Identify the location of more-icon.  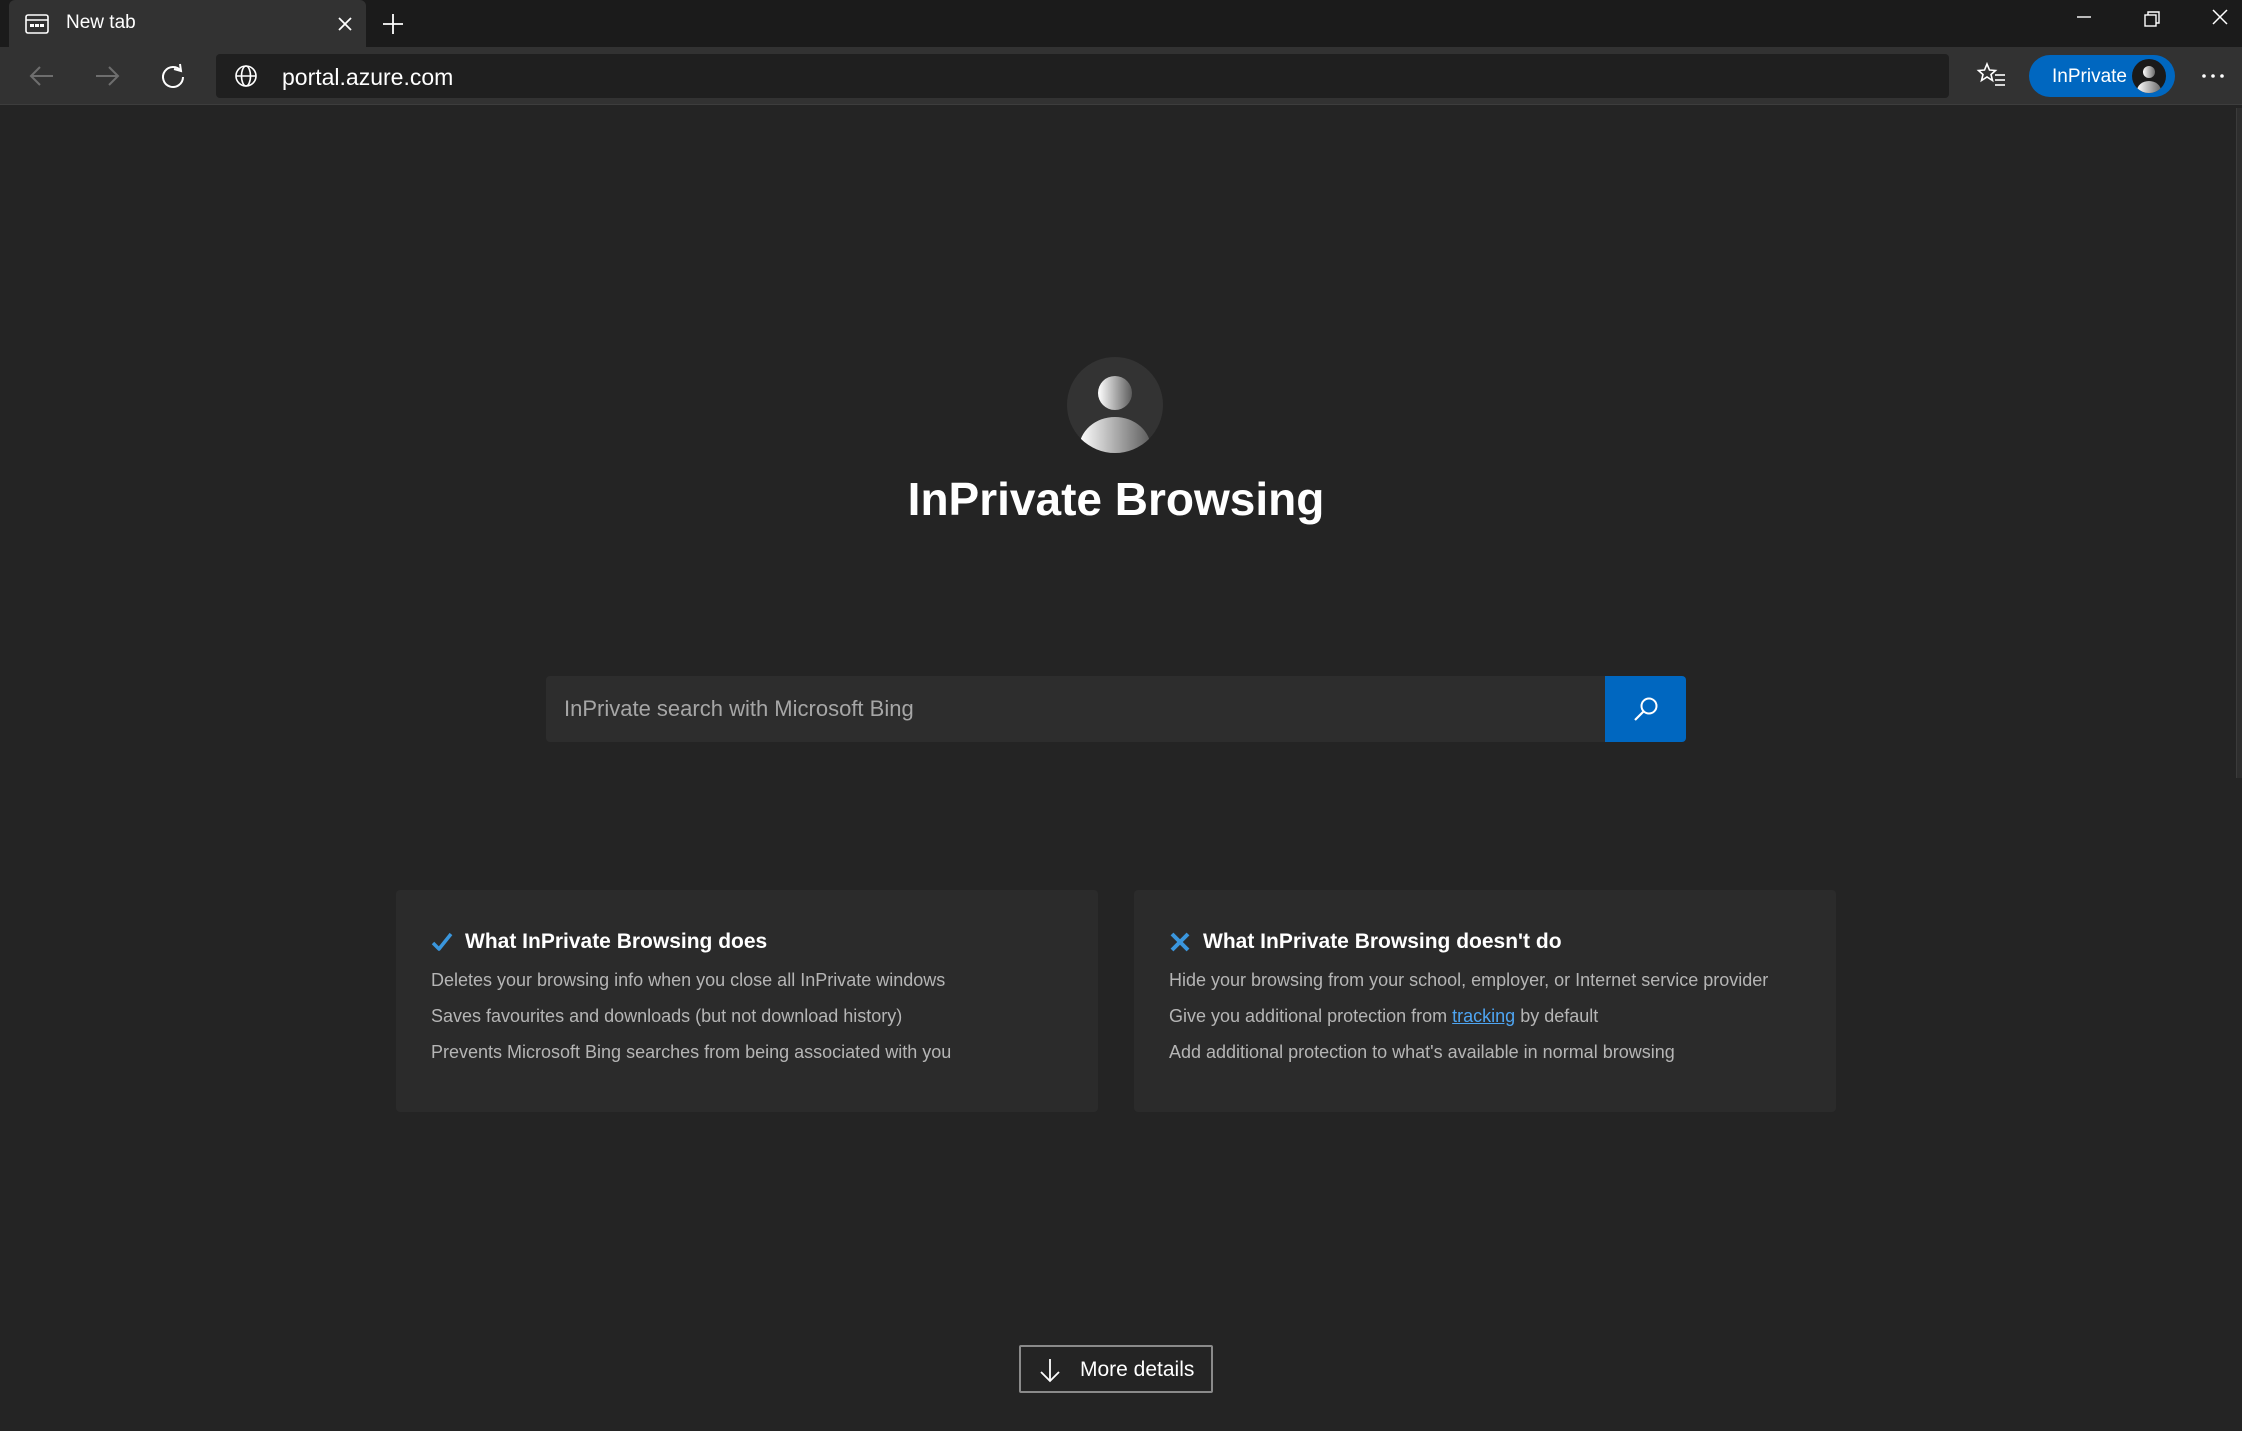
(2213, 76).